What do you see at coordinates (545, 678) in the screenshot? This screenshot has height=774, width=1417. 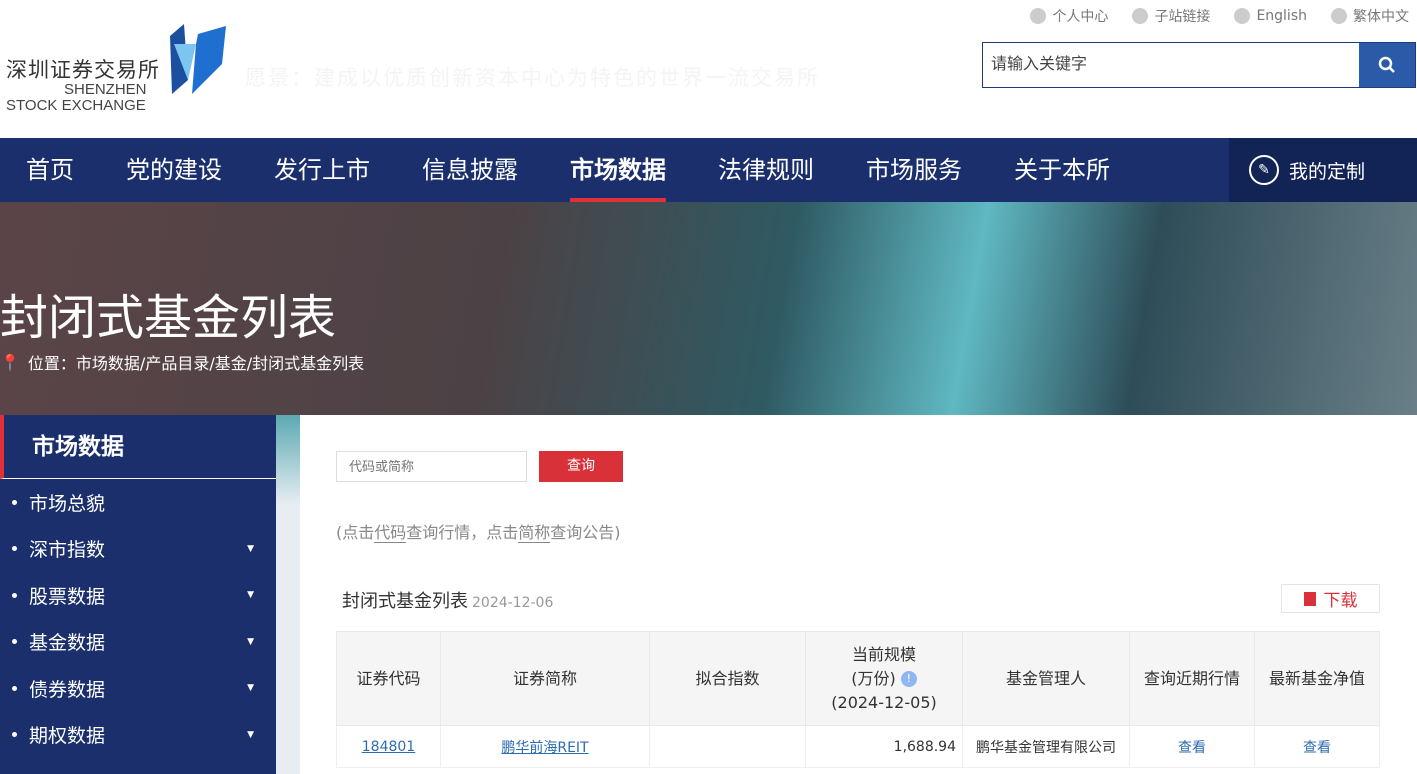 I see `col-name: 证券简称` at bounding box center [545, 678].